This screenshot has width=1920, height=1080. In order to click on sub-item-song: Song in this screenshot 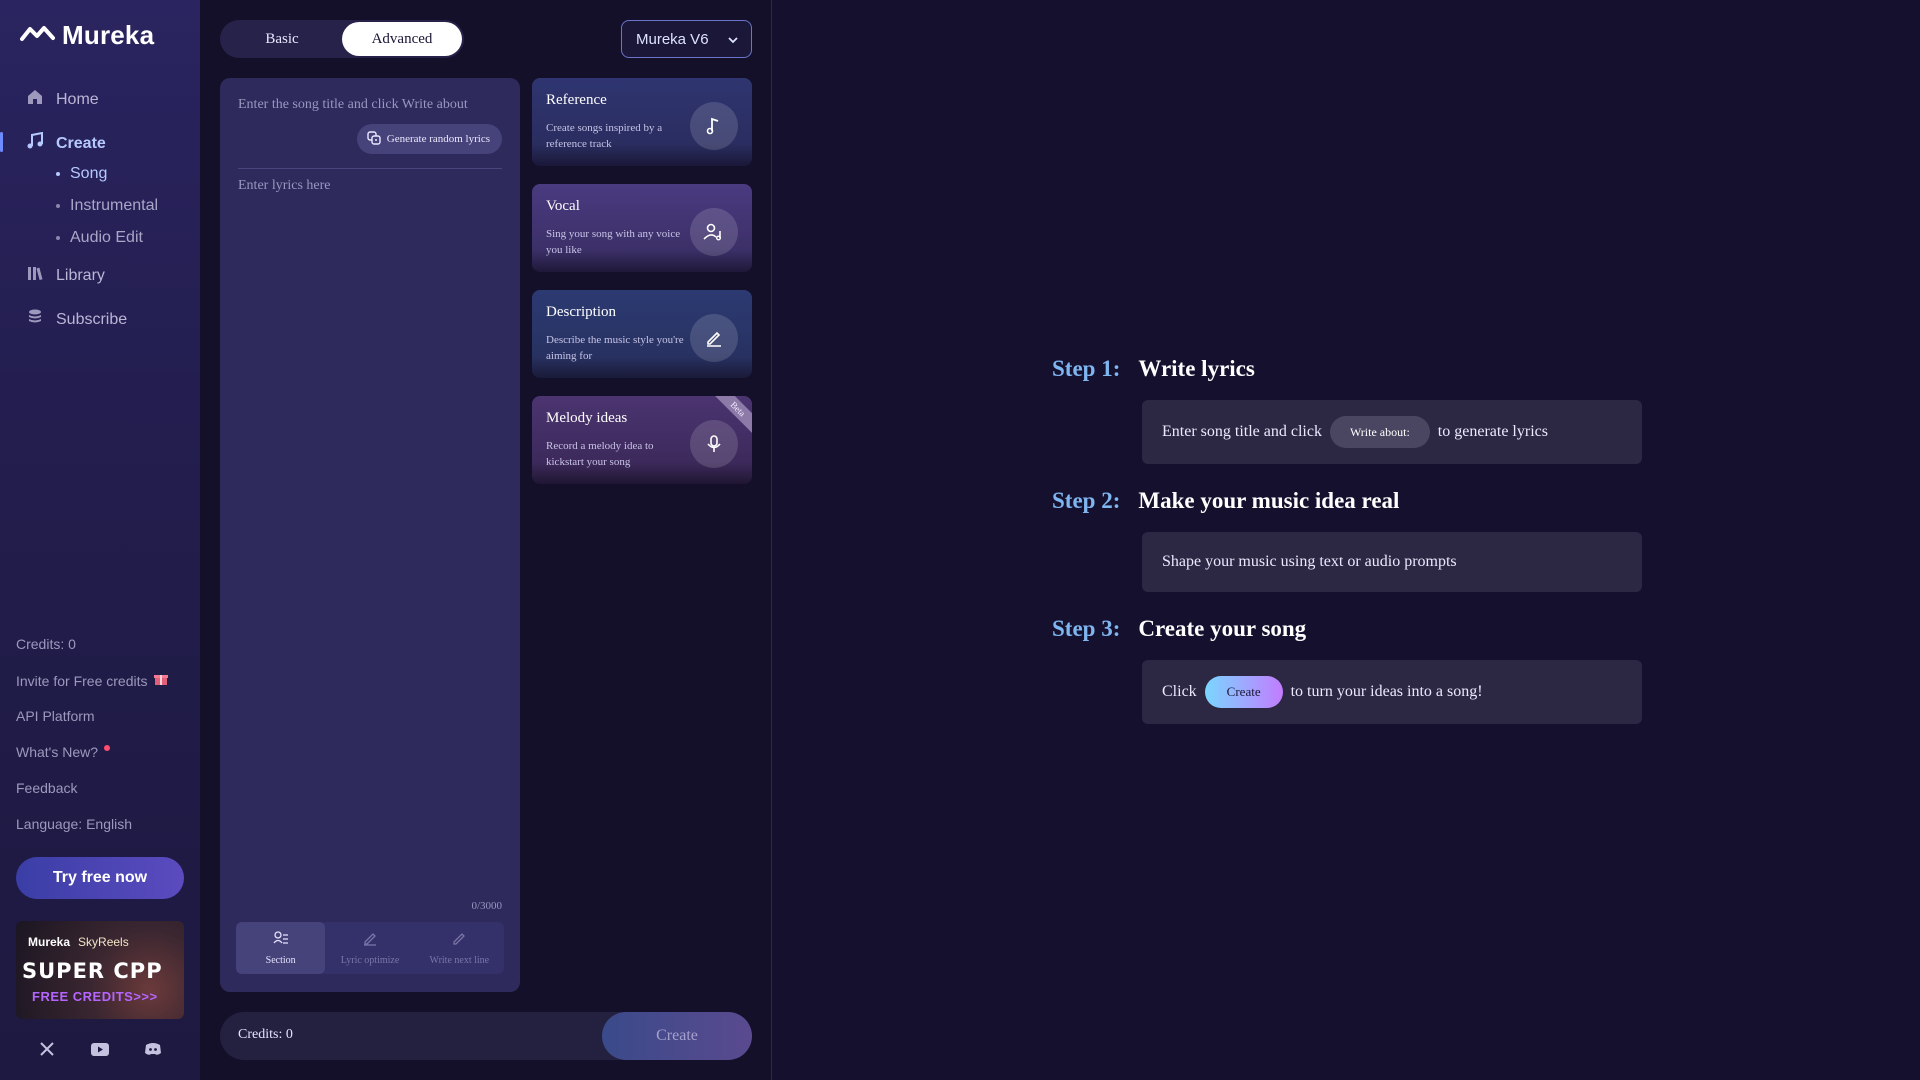, I will do `click(81, 174)`.